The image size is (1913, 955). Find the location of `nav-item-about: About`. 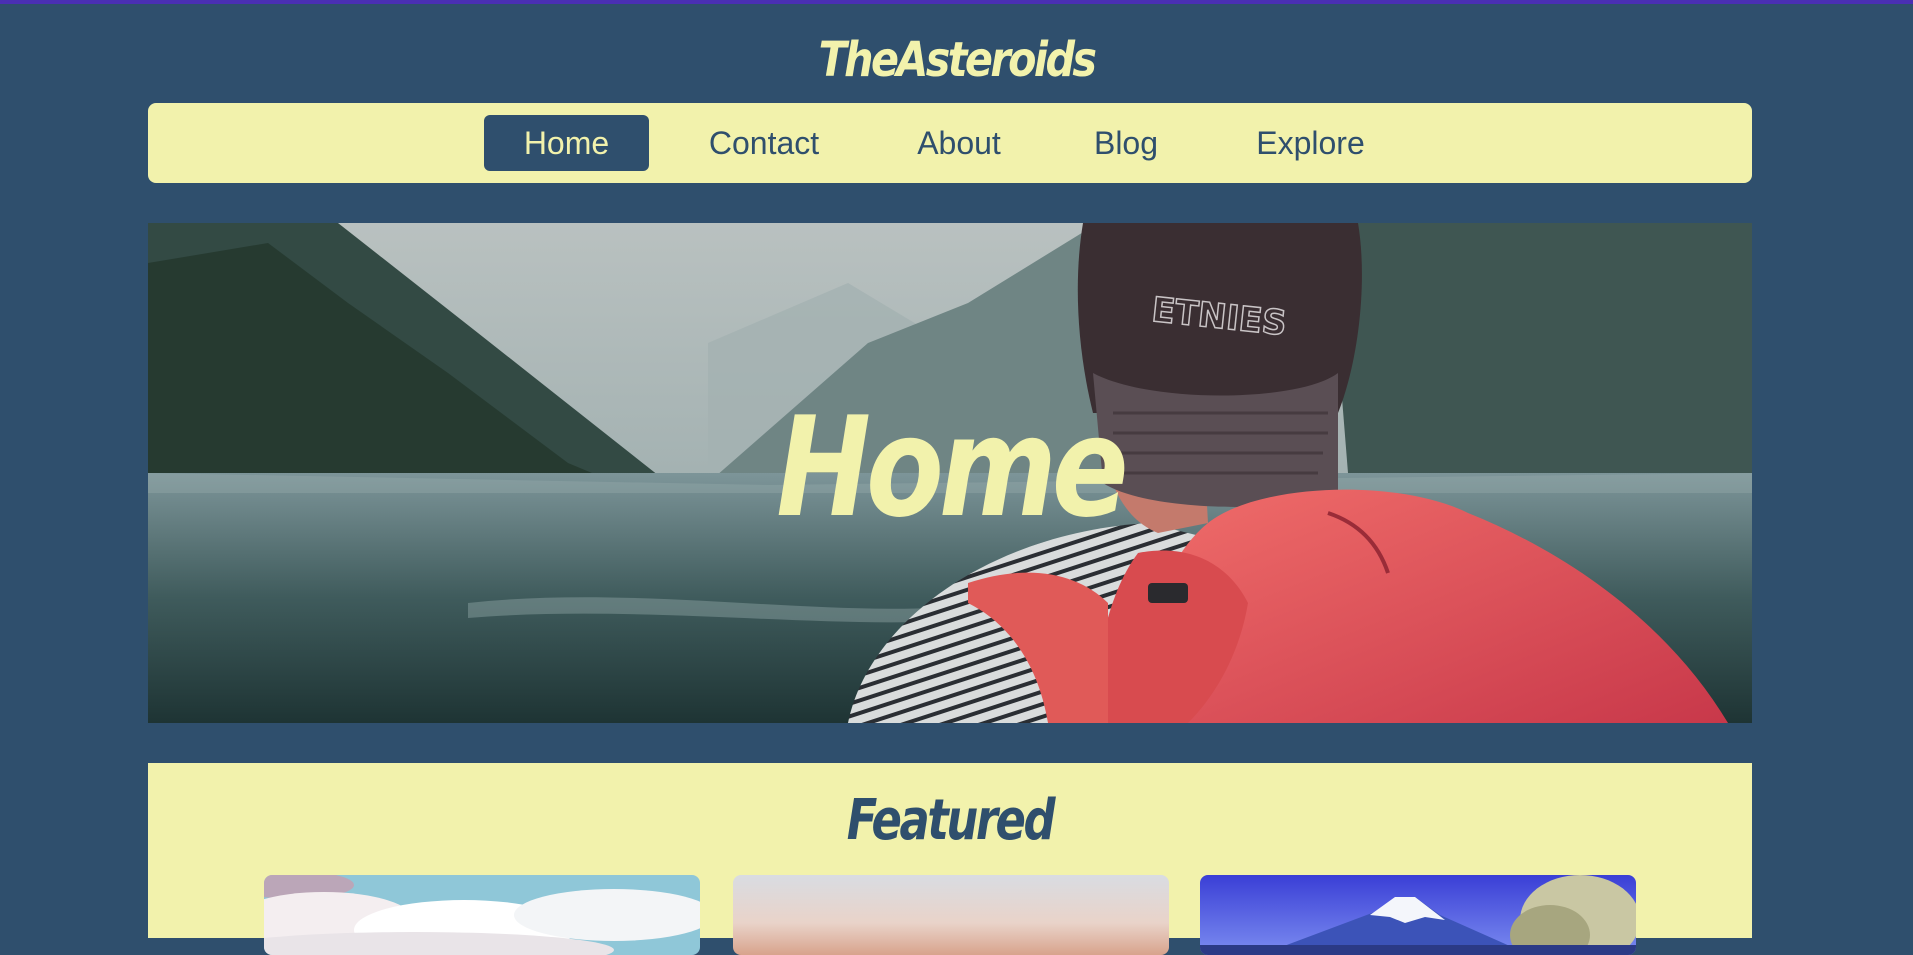

nav-item-about: About is located at coordinates (959, 143).